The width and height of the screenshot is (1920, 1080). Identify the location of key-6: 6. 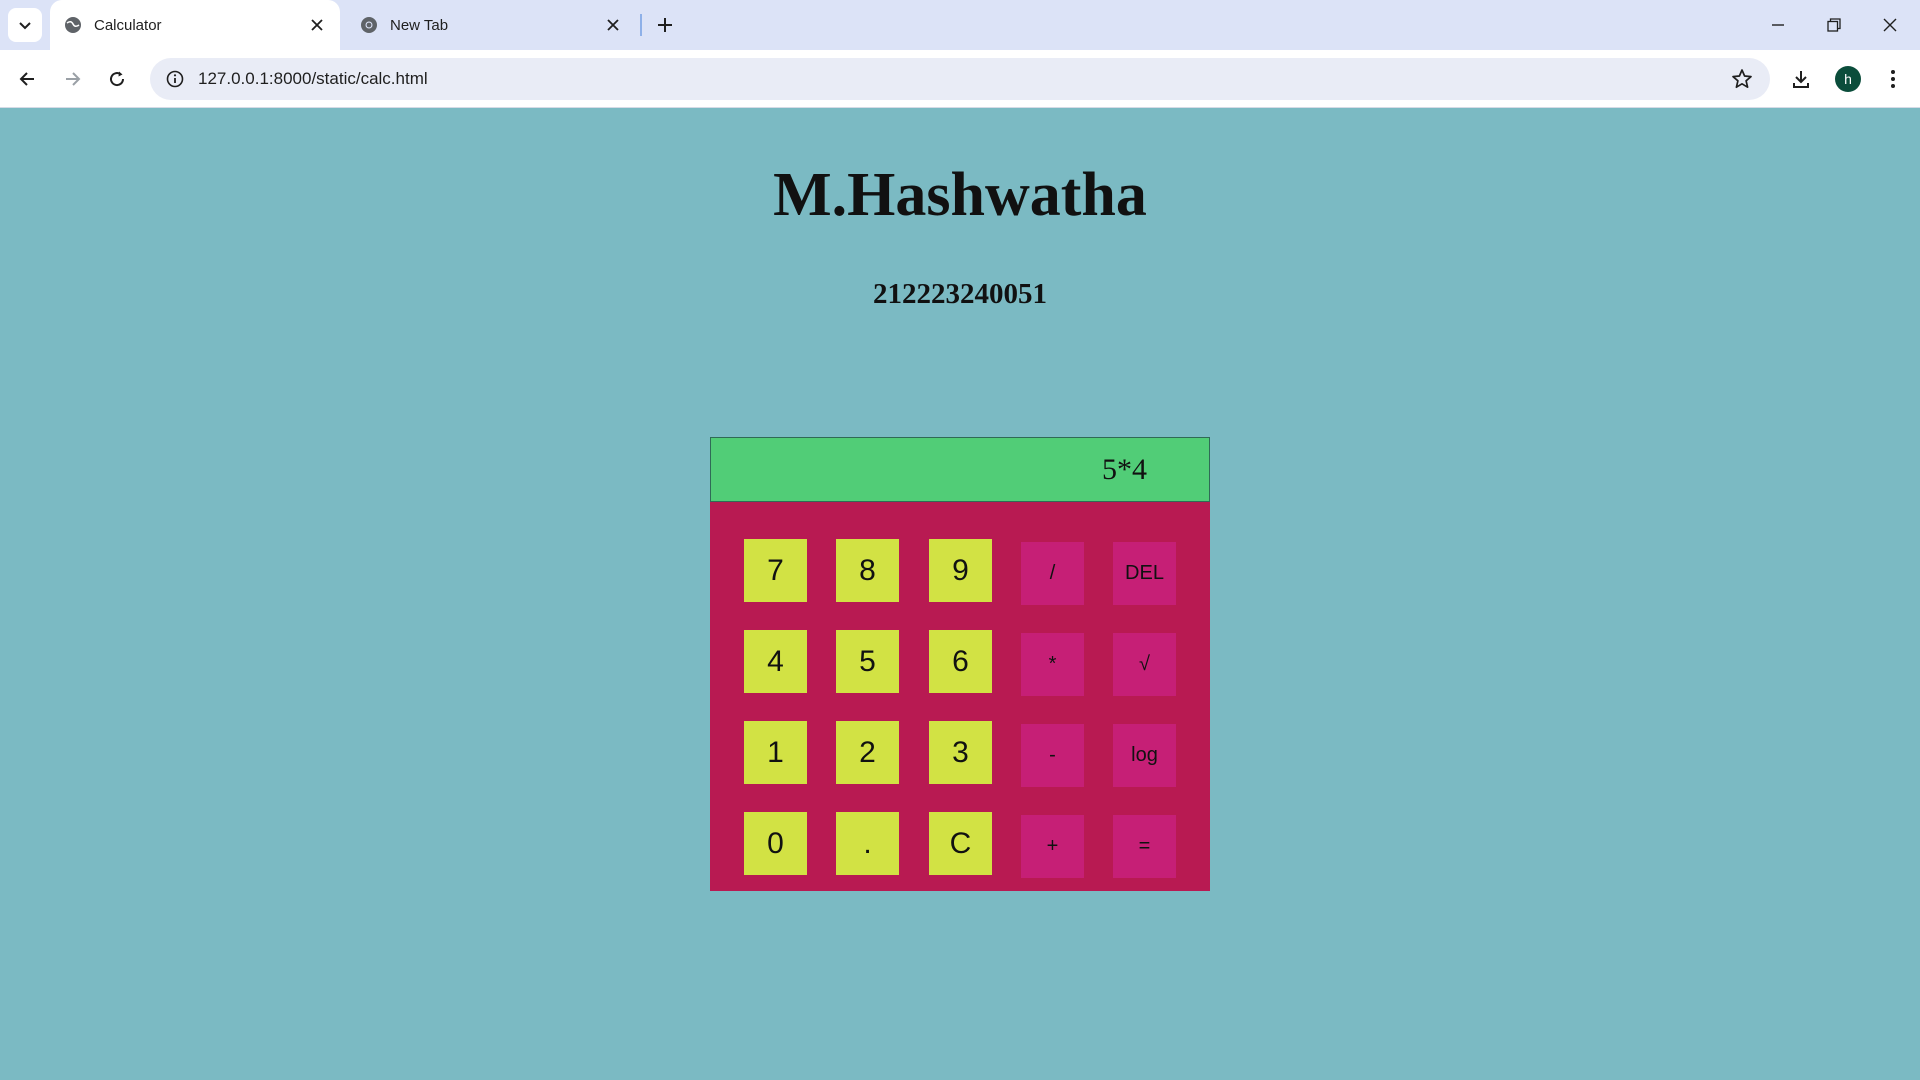
(960, 661).